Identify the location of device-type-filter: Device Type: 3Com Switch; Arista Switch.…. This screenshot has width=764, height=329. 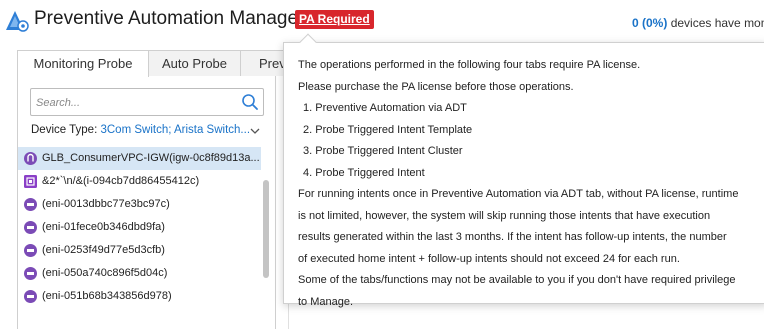
(140, 130).